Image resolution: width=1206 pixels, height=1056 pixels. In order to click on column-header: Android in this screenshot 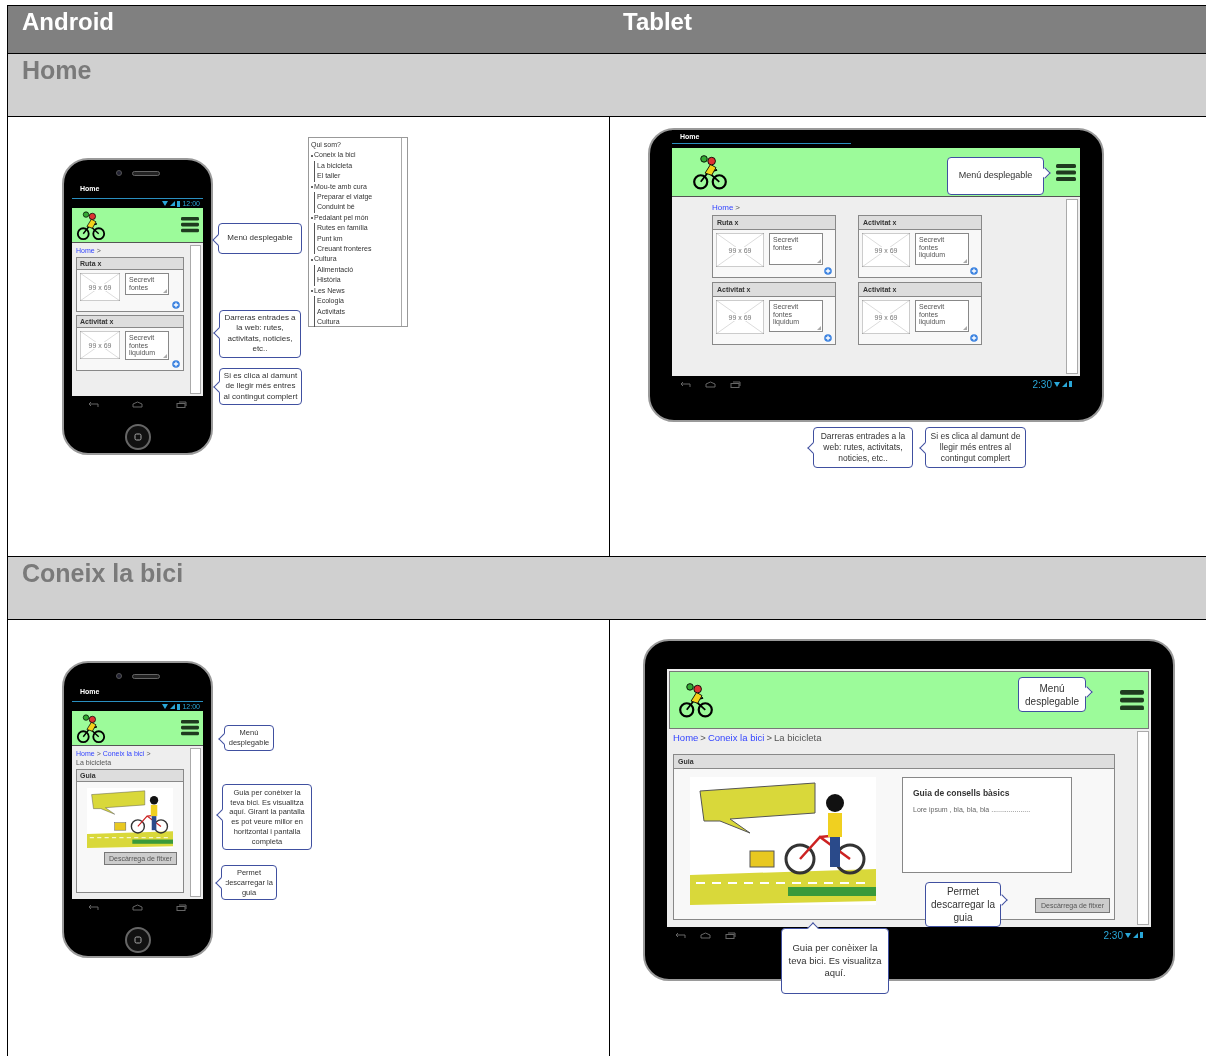, I will do `click(68, 22)`.